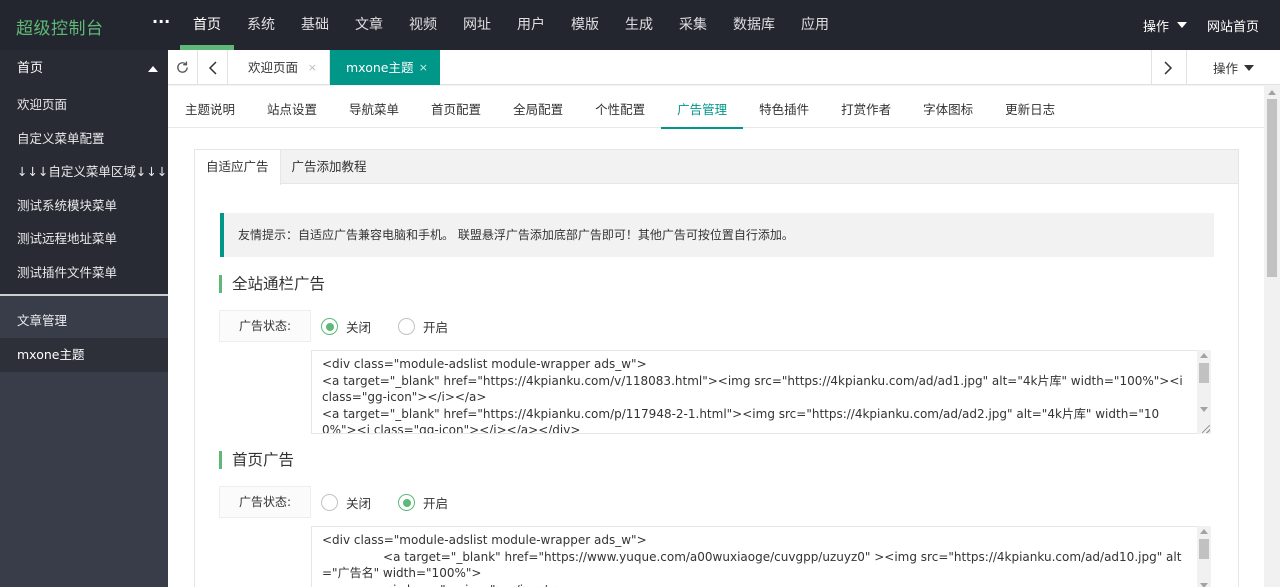 The height and width of the screenshot is (587, 1280). Describe the element at coordinates (1272, 188) in the screenshot. I see `scroll-thumb` at that location.